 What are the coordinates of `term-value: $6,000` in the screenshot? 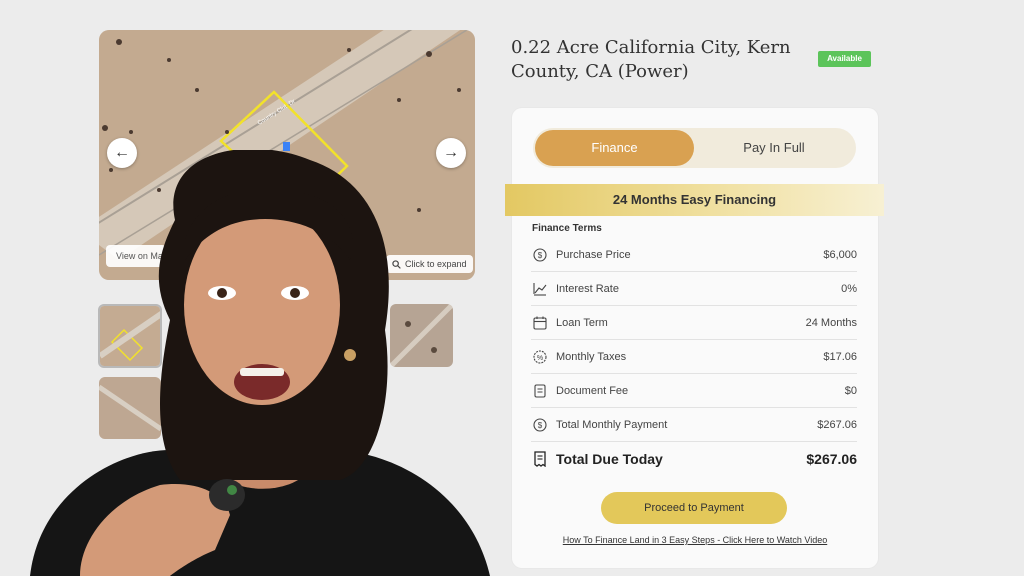 It's located at (840, 254).